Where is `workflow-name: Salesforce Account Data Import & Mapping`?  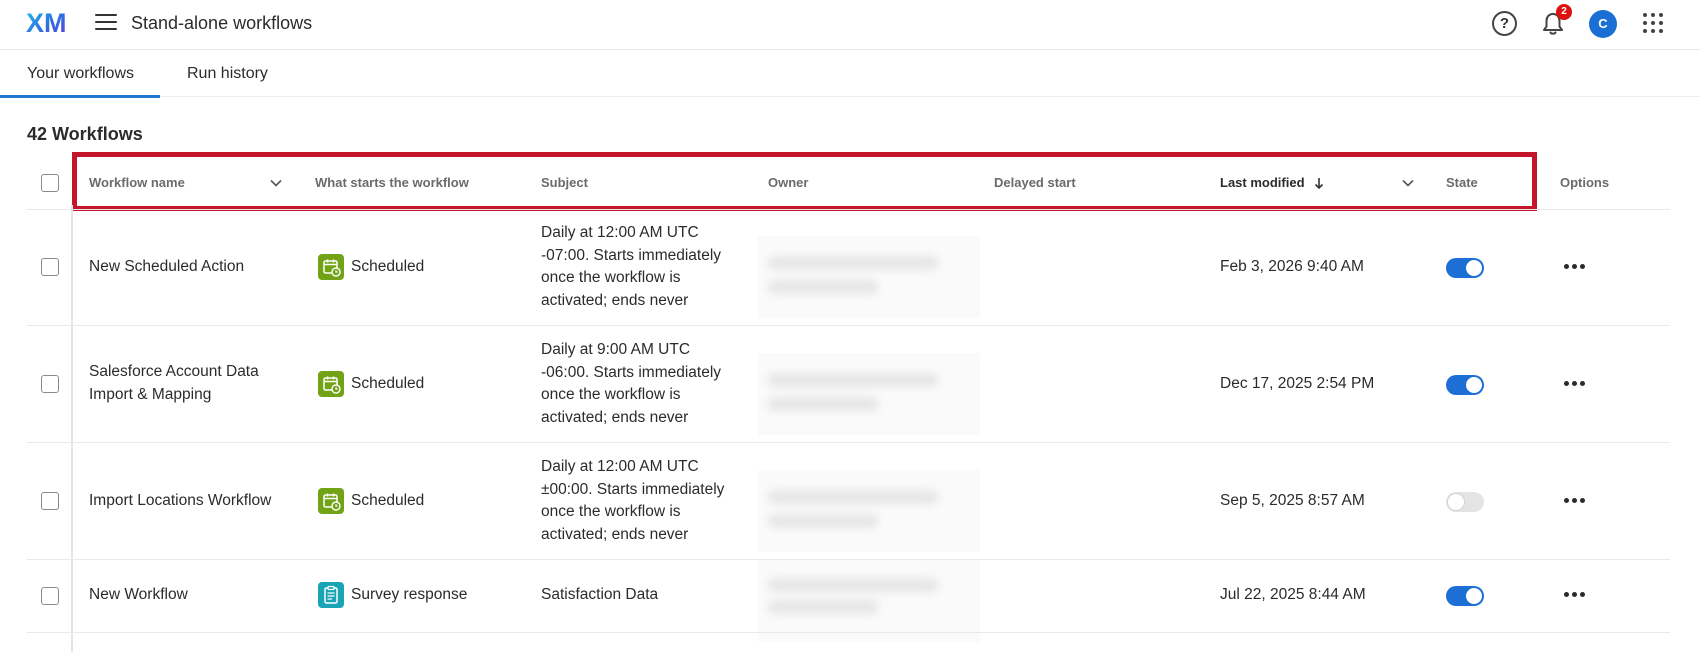
workflow-name: Salesforce Account Data Import & Mapping is located at coordinates (174, 383).